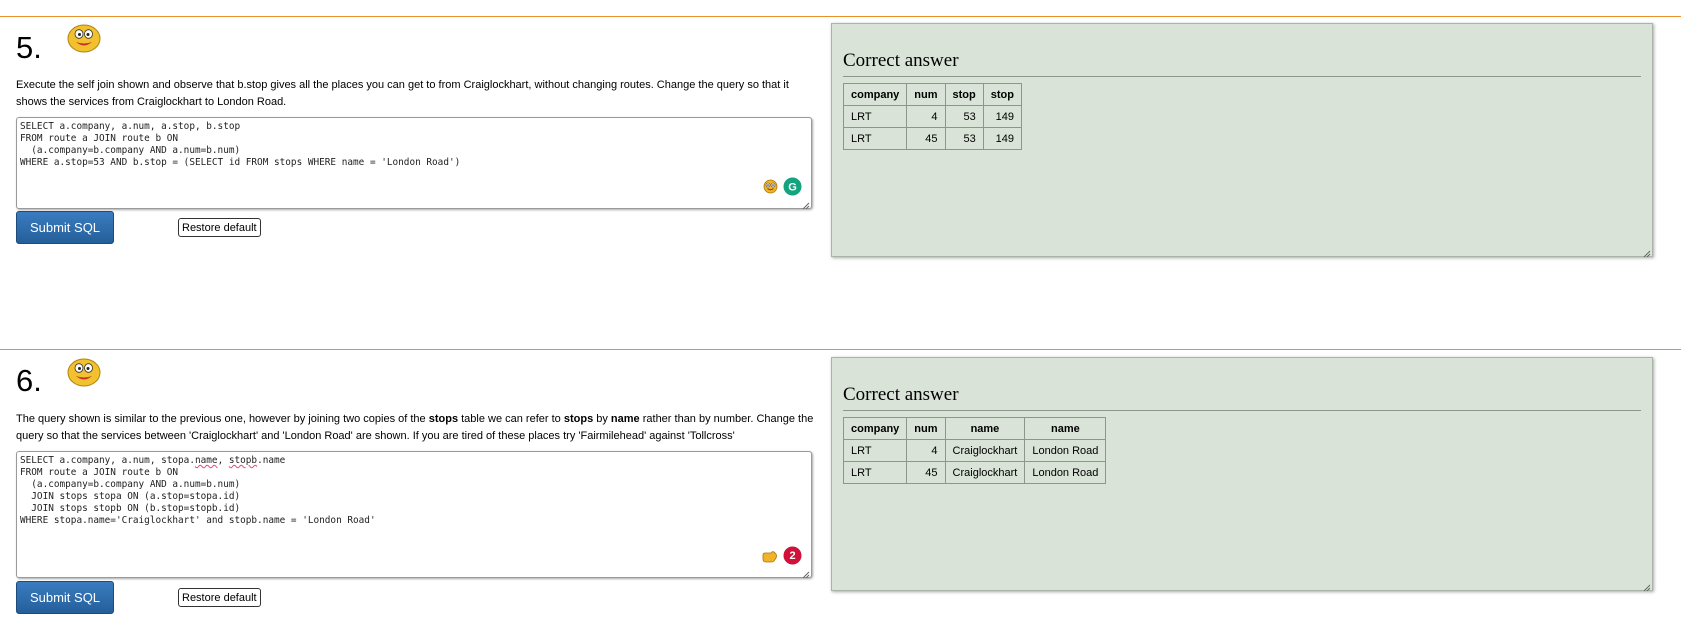 This screenshot has height=621, width=1681. I want to click on pointing-hand-icon, so click(770, 559).